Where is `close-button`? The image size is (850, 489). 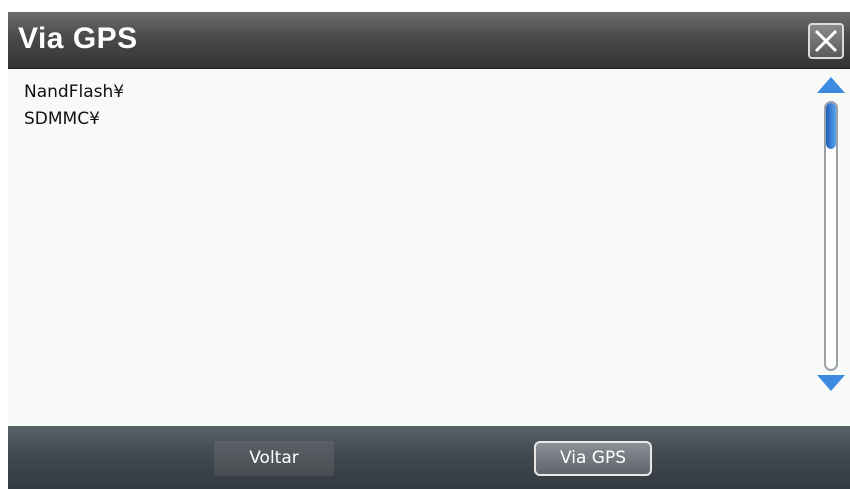 close-button is located at coordinates (826, 41).